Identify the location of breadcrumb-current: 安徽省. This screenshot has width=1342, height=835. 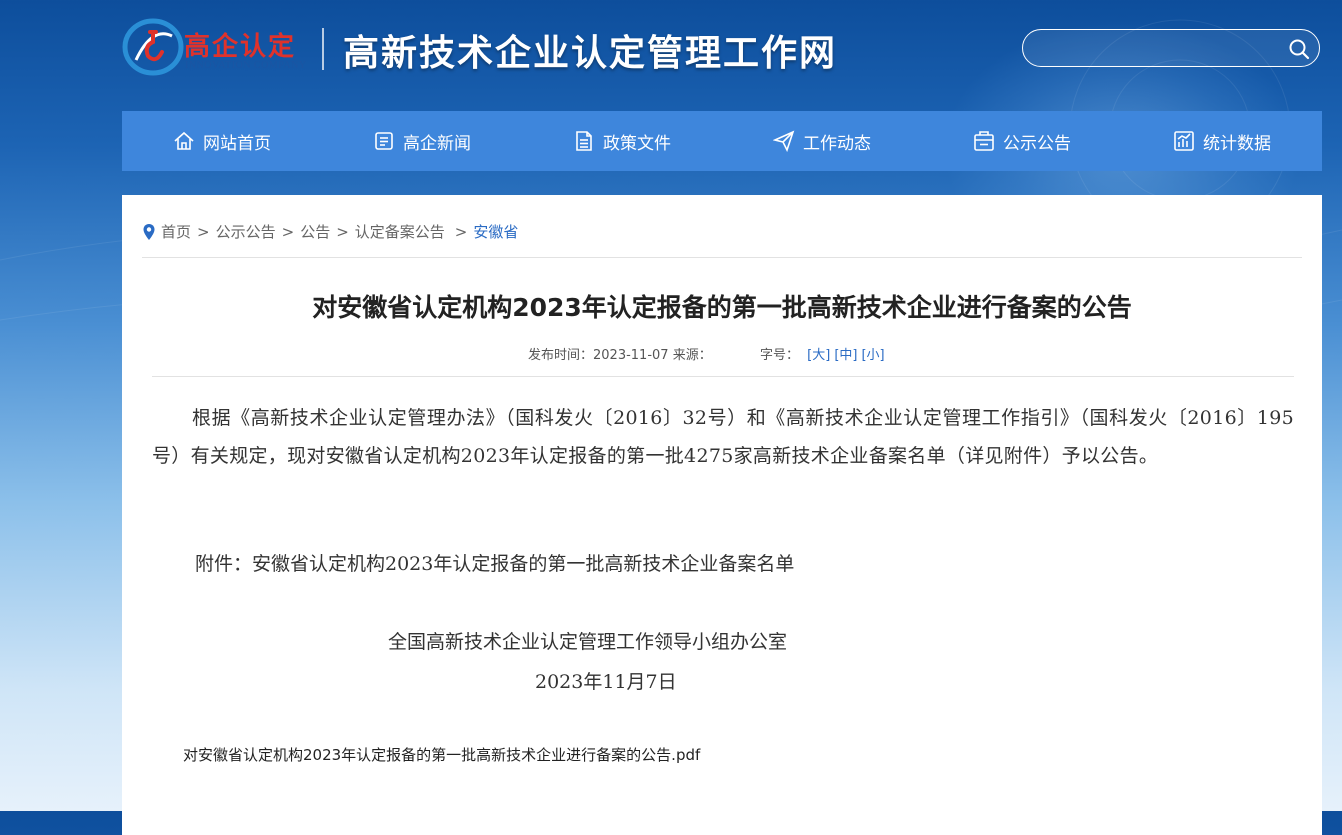
(495, 231).